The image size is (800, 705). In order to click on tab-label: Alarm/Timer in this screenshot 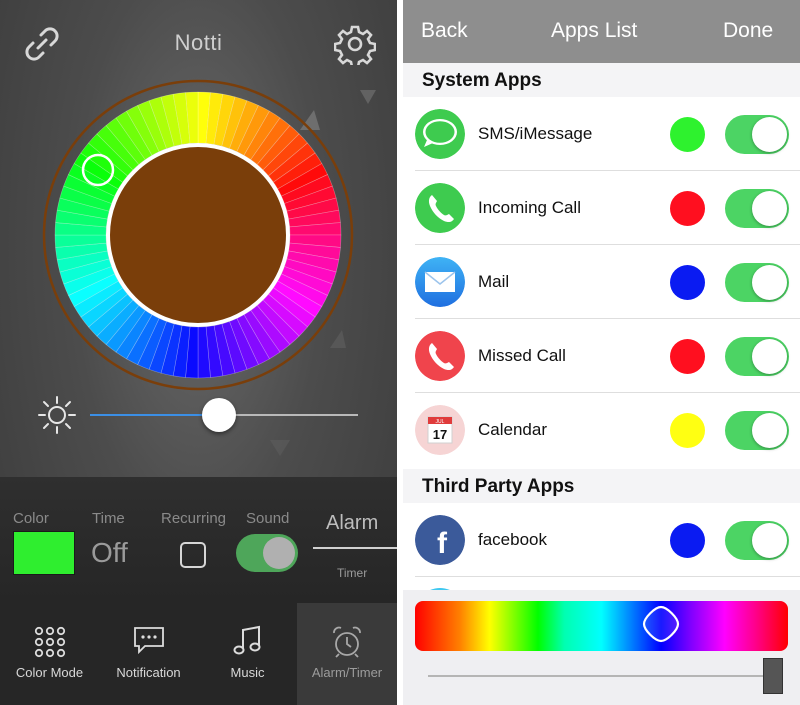, I will do `click(347, 672)`.